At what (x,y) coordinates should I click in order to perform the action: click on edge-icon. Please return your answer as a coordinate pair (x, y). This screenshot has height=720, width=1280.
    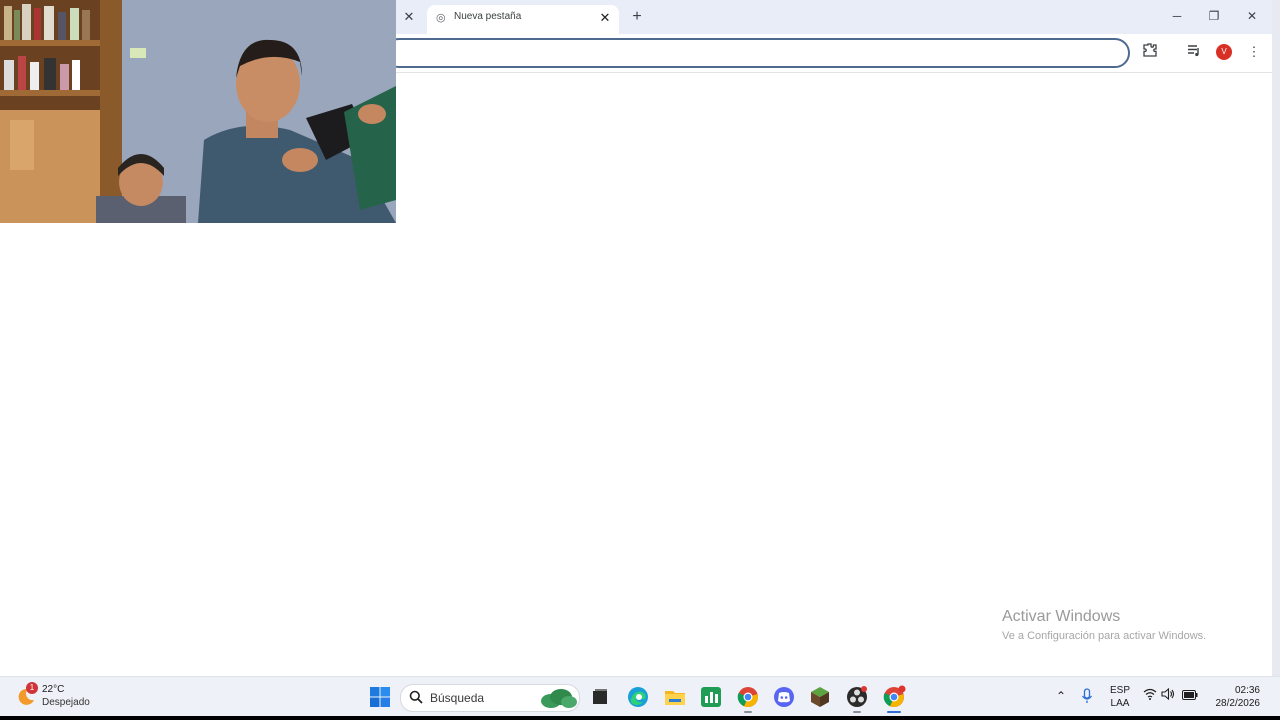
    Looking at the image, I should click on (638, 697).